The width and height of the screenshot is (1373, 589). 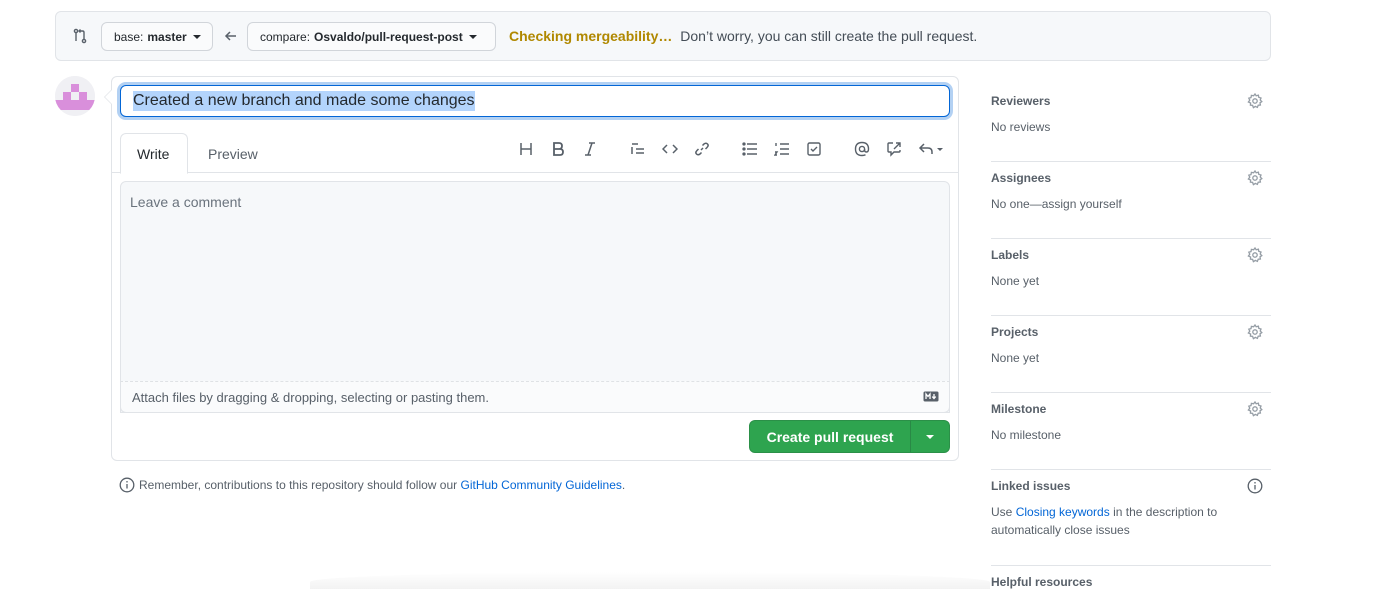 I want to click on markdown-icon, so click(x=931, y=396).